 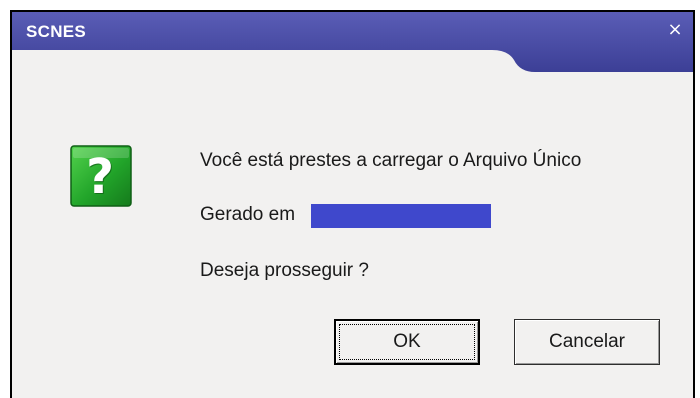 I want to click on message-line-2-label: Gerado em, so click(x=248, y=214).